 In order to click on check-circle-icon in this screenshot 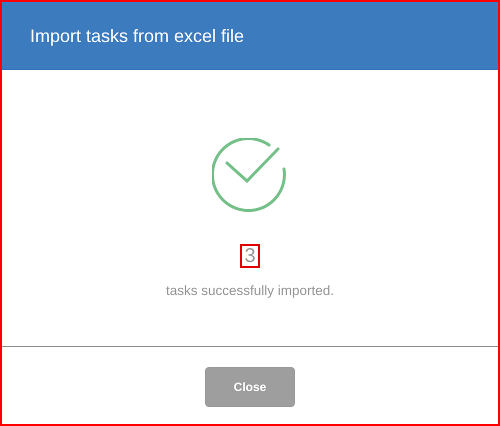, I will do `click(250, 176)`.